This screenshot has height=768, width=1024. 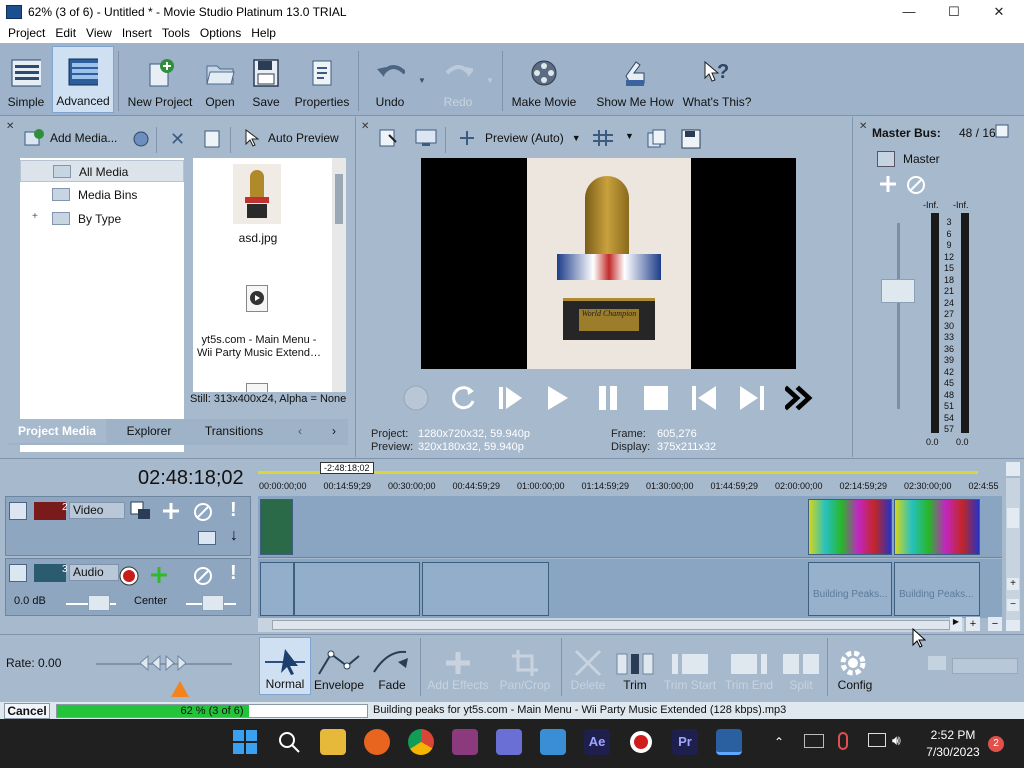 I want to click on master-fx-icon, so click(x=886, y=159).